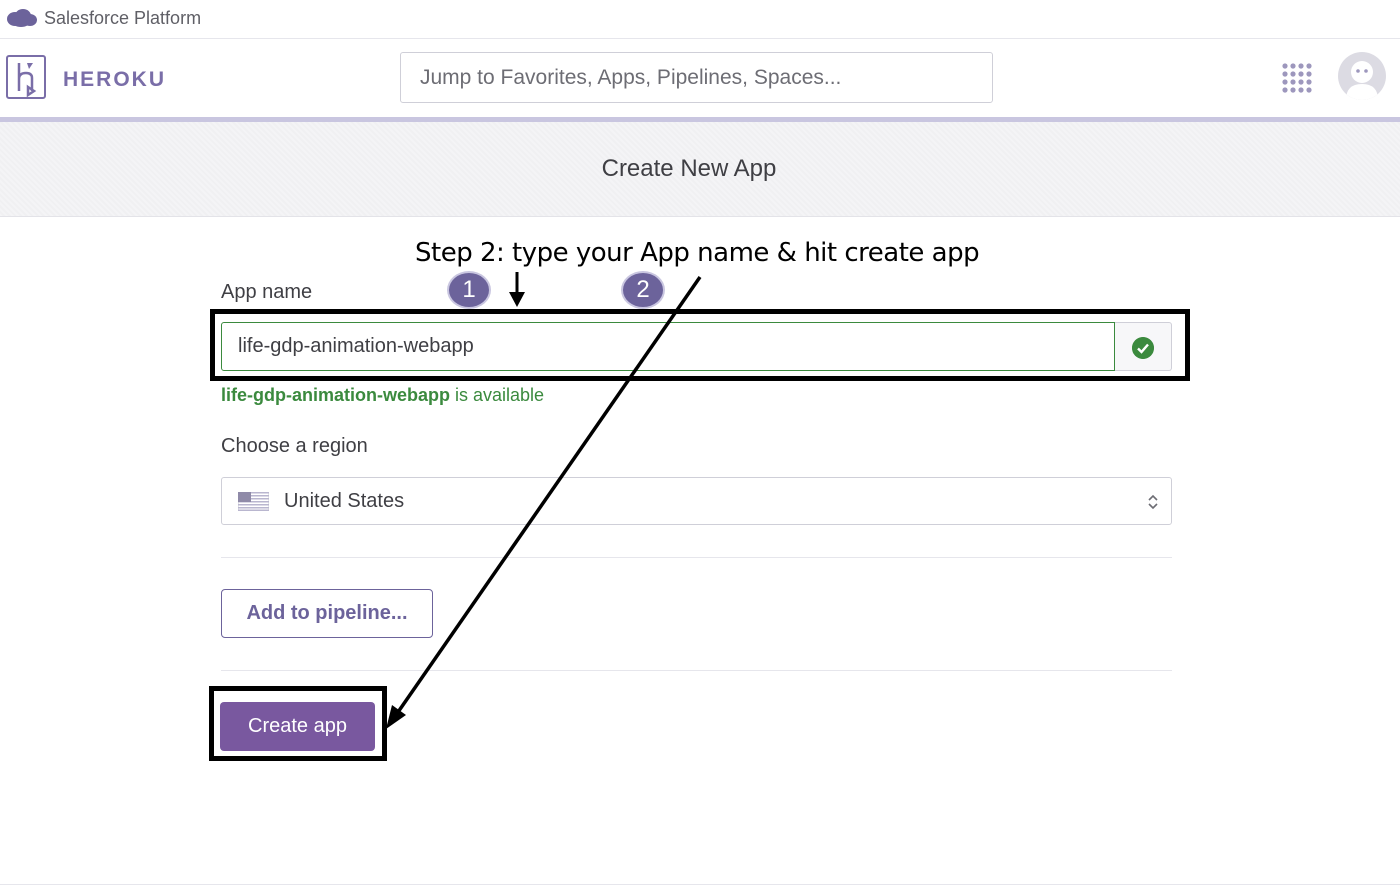 Image resolution: width=1400 pixels, height=896 pixels. Describe the element at coordinates (469, 290) in the screenshot. I see `annotation-badge-1: 1` at that location.